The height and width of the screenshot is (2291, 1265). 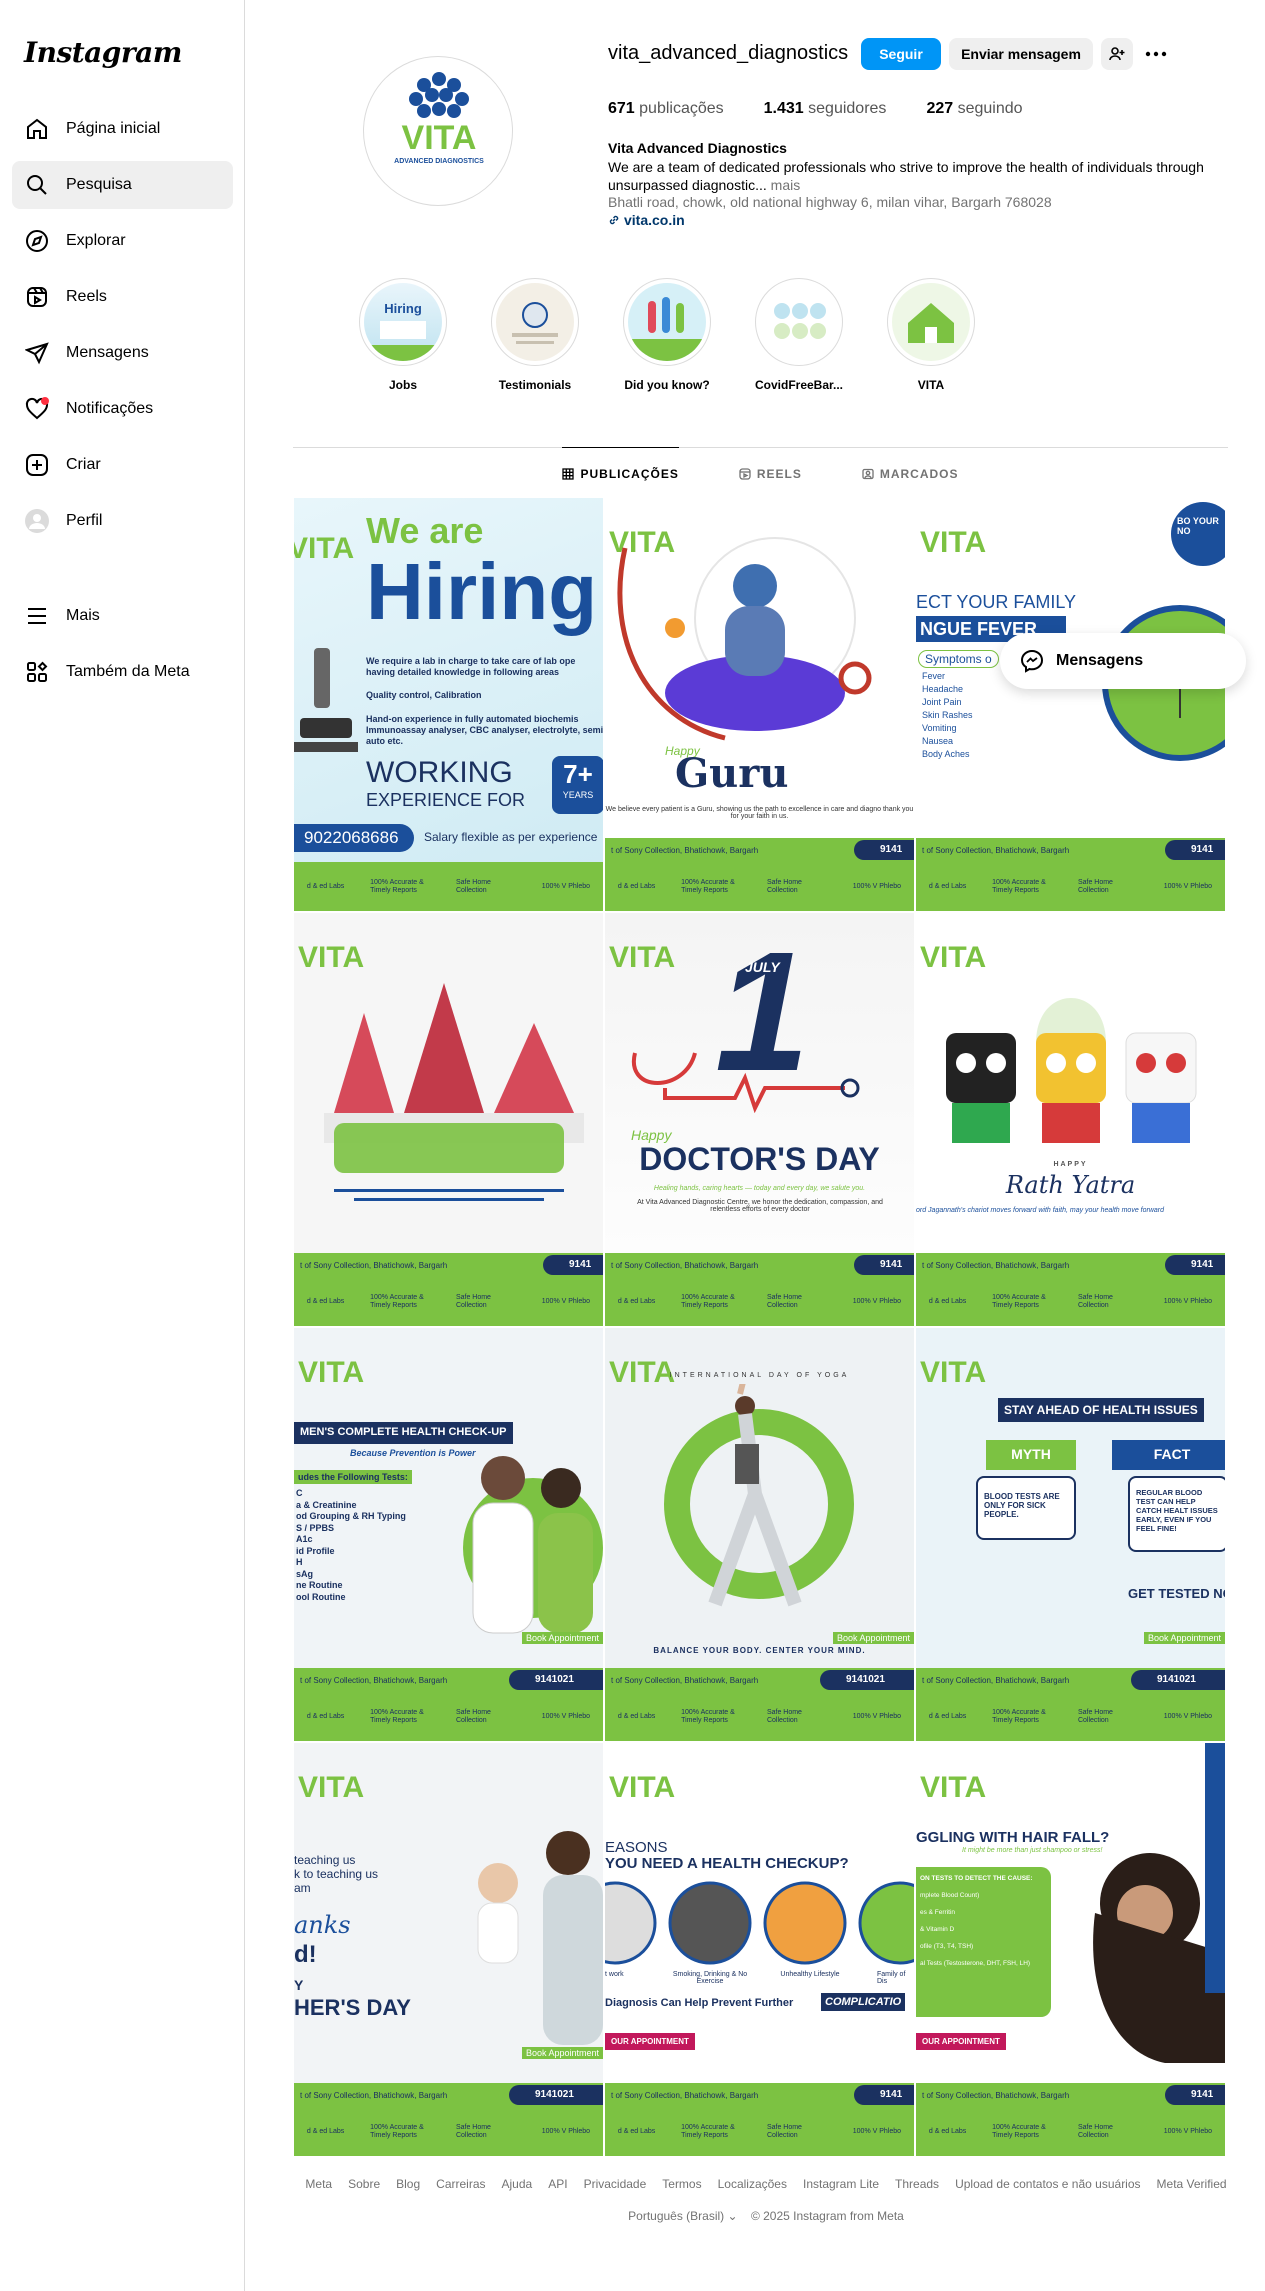 I want to click on sidebar-item-meta: Também da Meta, so click(x=122, y=672).